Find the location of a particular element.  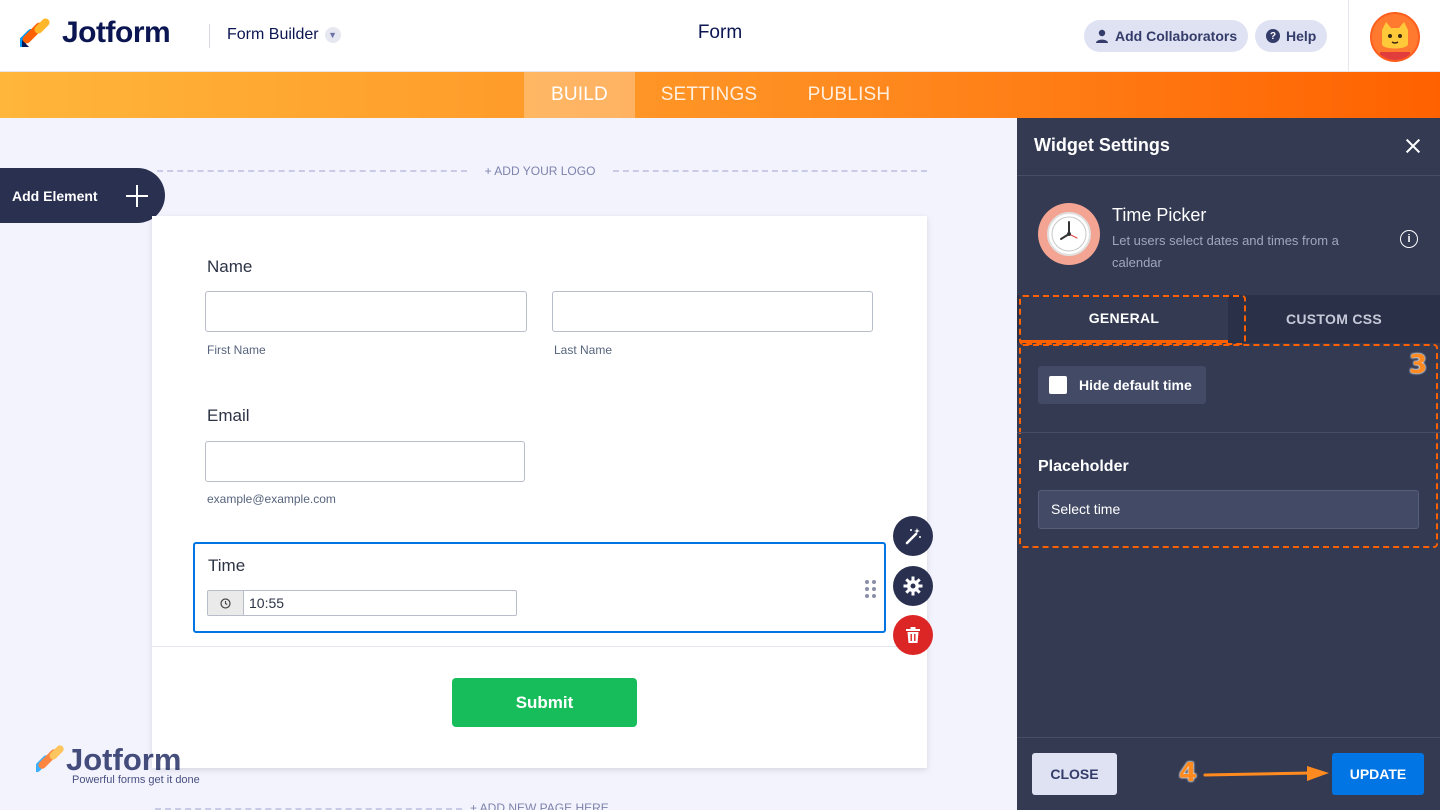

email-sublabel: example@example.com is located at coordinates (271, 499).